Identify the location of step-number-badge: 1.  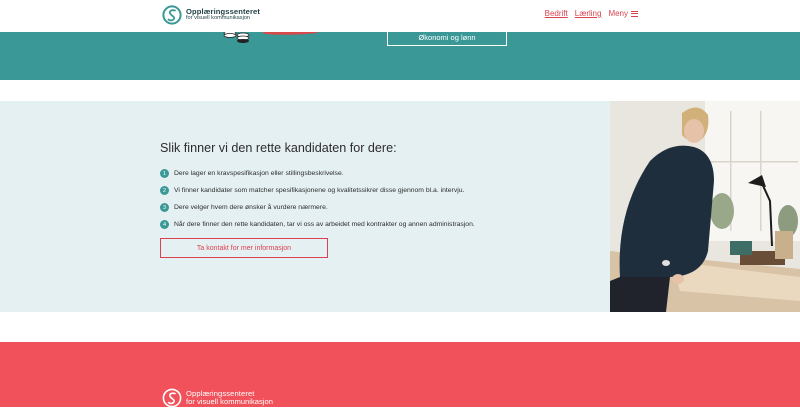
(164, 173).